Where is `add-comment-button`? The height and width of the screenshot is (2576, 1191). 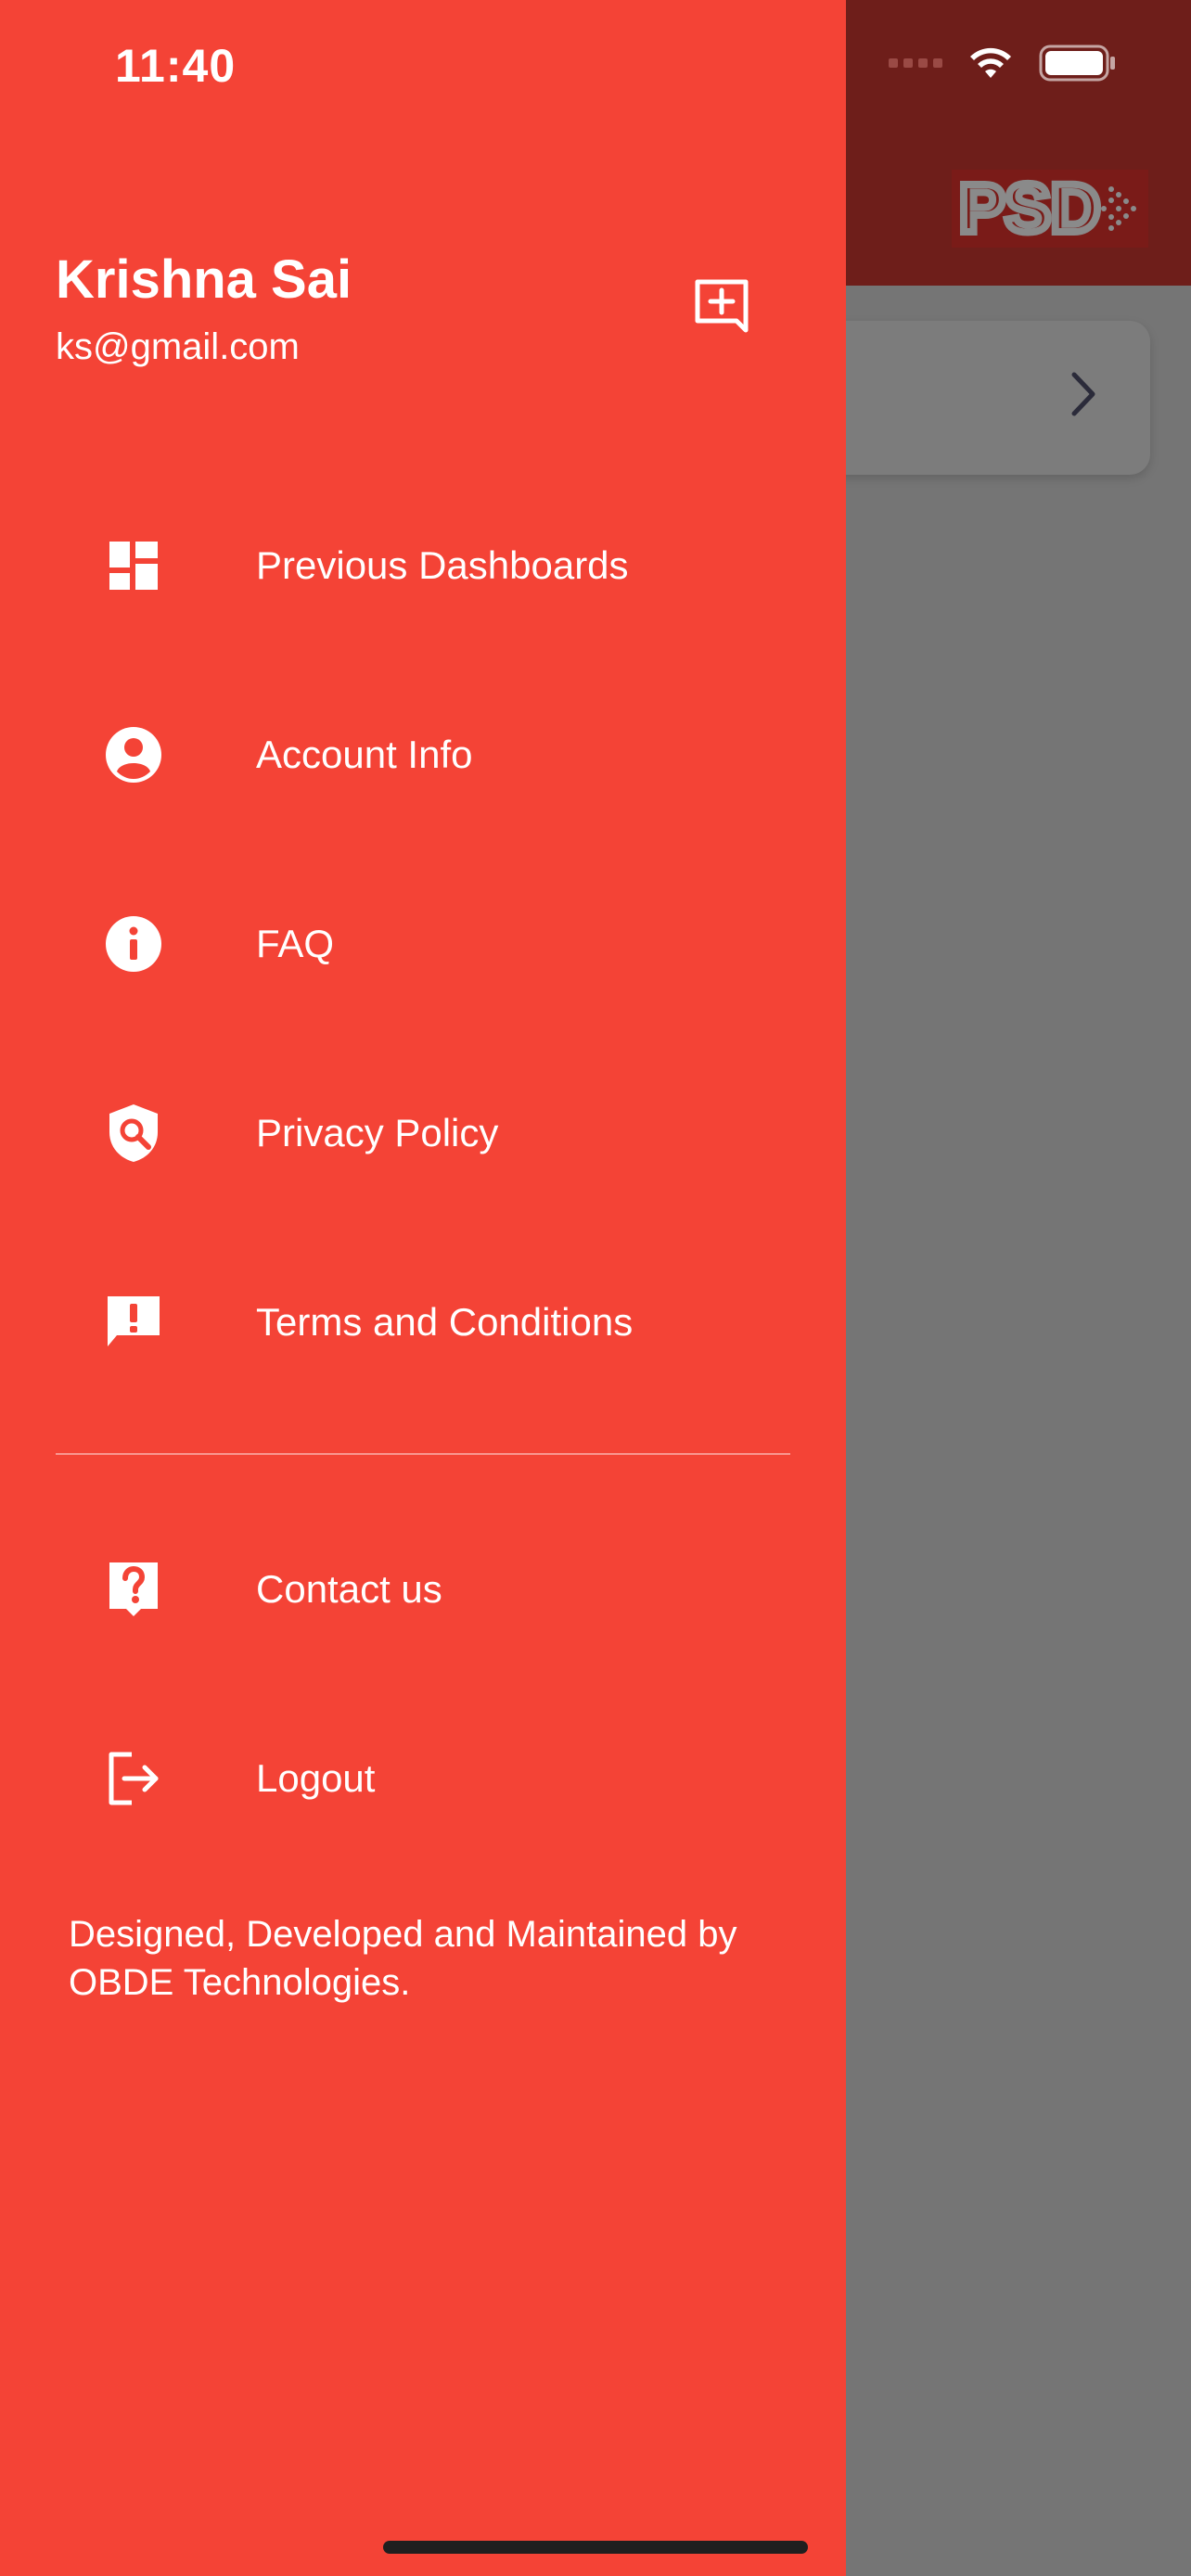
add-comment-button is located at coordinates (722, 306).